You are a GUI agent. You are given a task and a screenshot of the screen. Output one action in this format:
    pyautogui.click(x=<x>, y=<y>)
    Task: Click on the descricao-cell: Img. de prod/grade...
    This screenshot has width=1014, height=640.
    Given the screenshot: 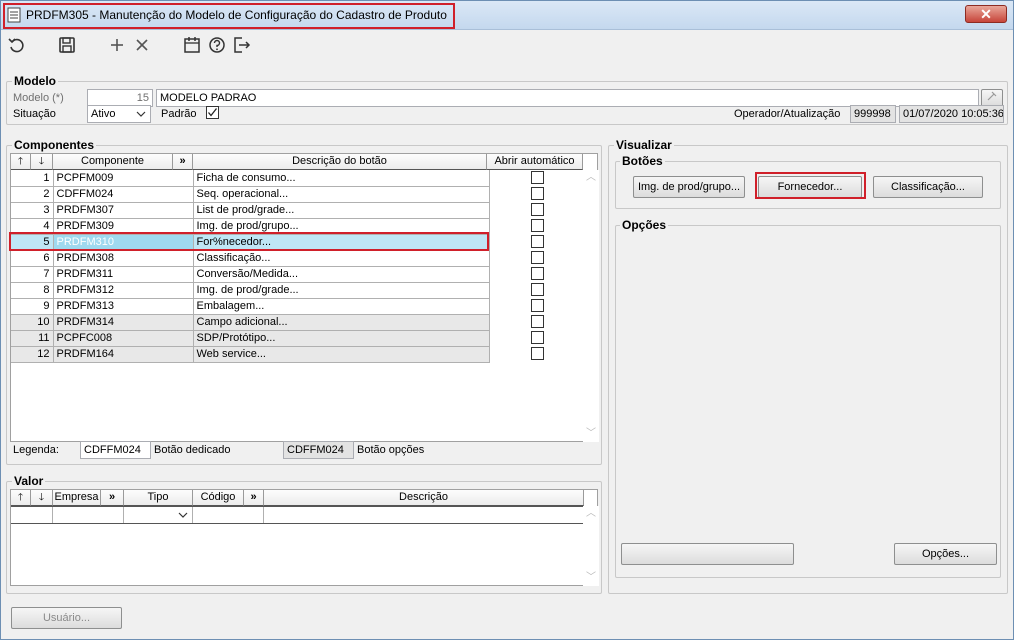 What is the action you would take?
    pyautogui.click(x=341, y=290)
    